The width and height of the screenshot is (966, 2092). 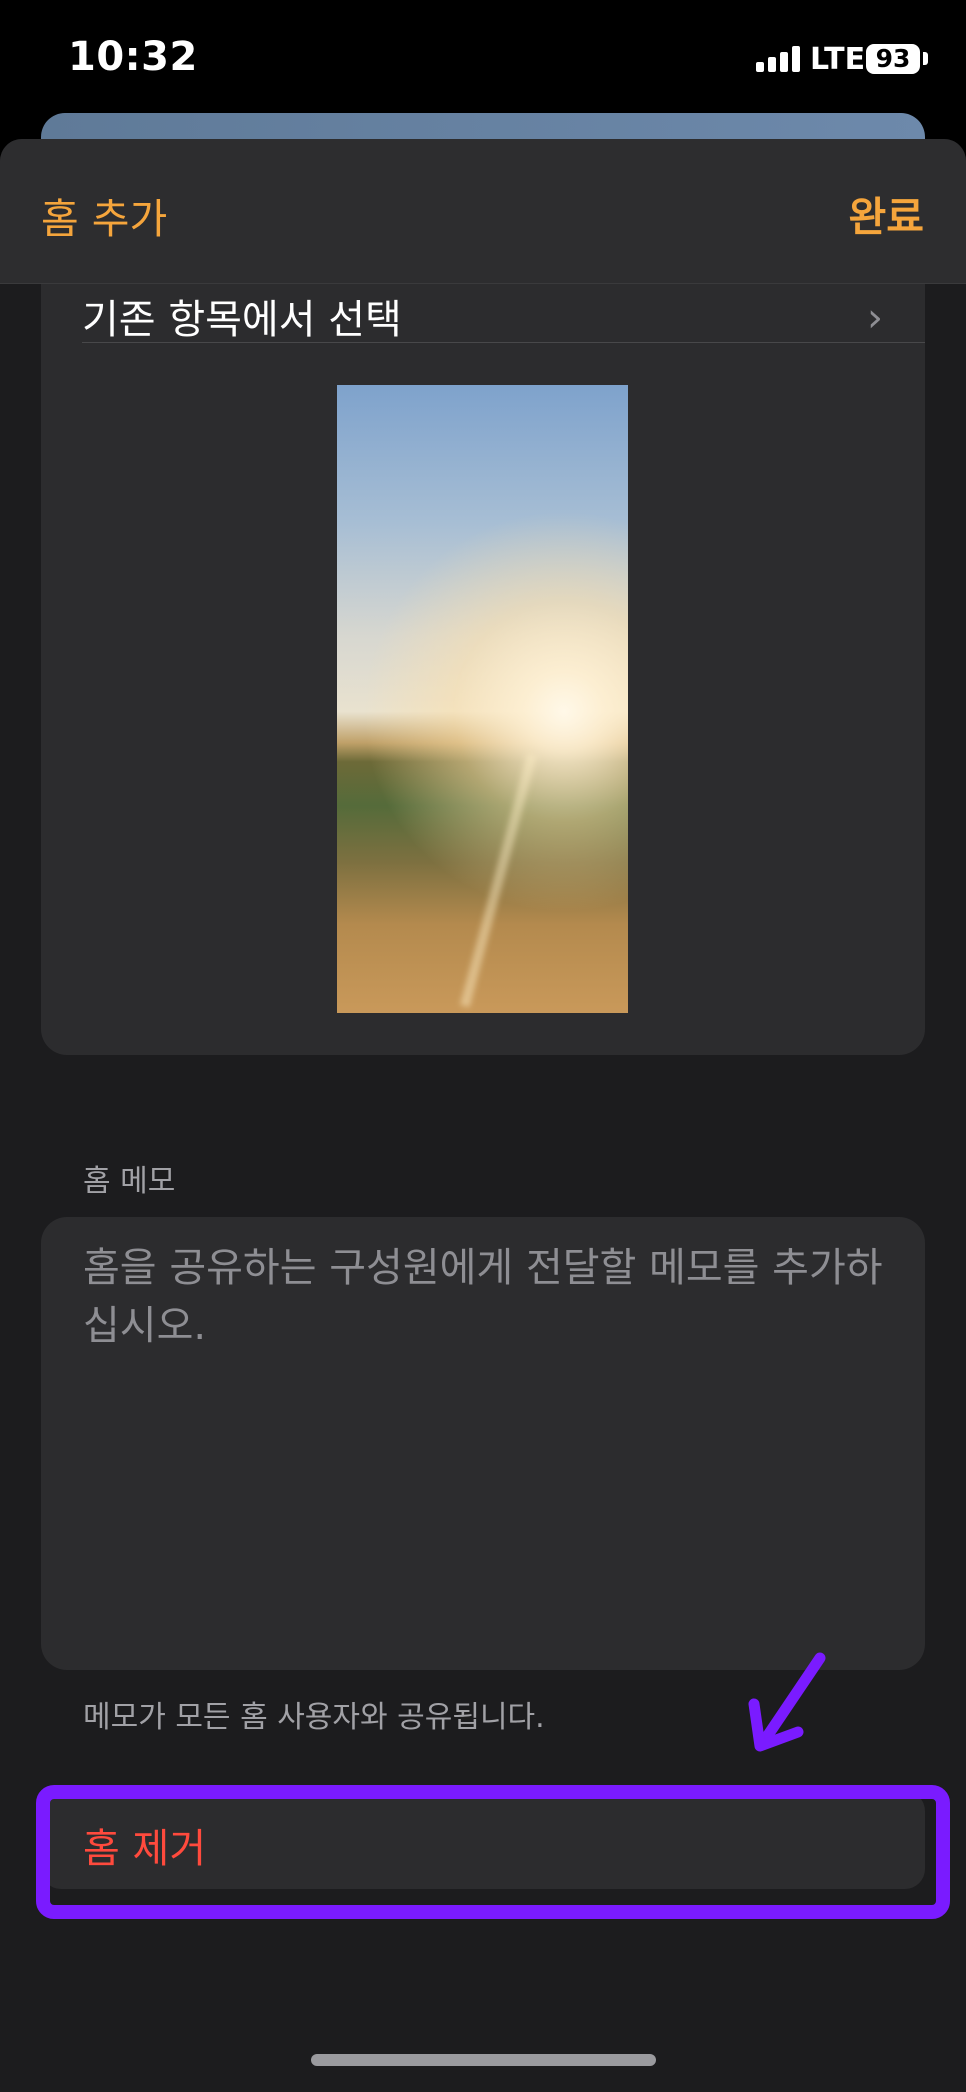 I want to click on memo-section-header: 홈 메모, so click(x=129, y=1181).